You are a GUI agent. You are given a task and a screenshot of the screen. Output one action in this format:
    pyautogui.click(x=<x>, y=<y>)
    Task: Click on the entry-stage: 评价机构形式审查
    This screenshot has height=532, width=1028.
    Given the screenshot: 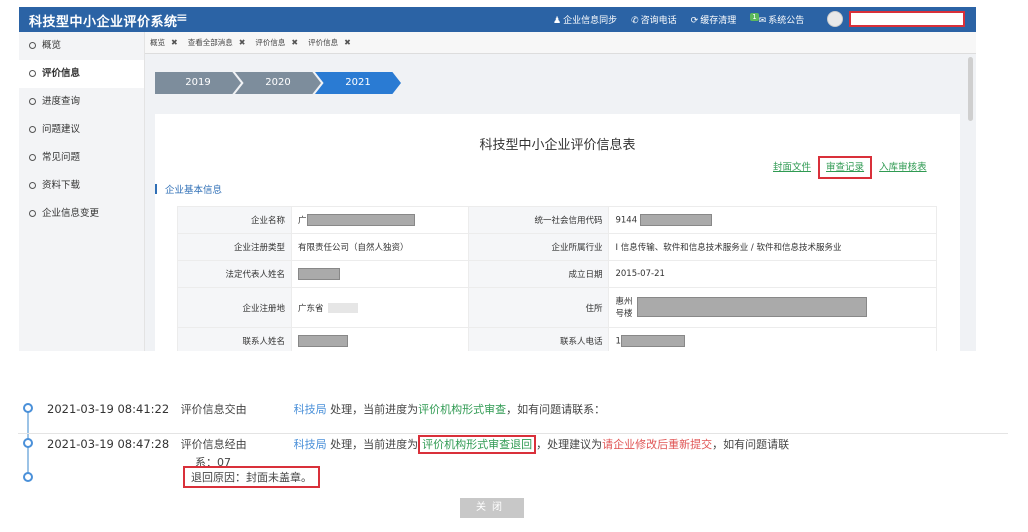 What is the action you would take?
    pyautogui.click(x=462, y=409)
    